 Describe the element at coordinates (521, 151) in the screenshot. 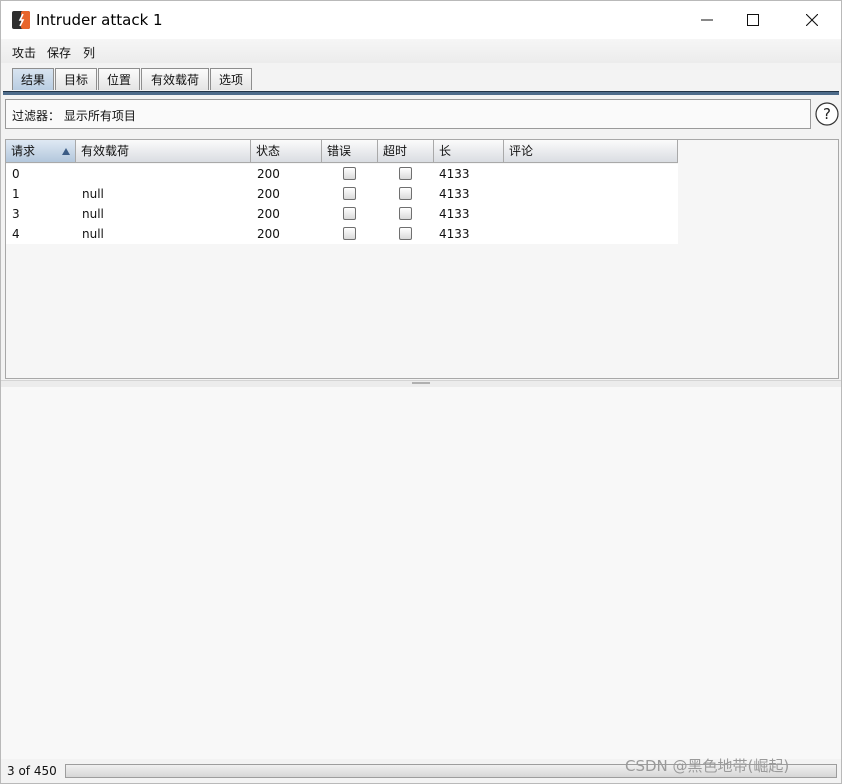

I see `column-header-label: 评论` at that location.